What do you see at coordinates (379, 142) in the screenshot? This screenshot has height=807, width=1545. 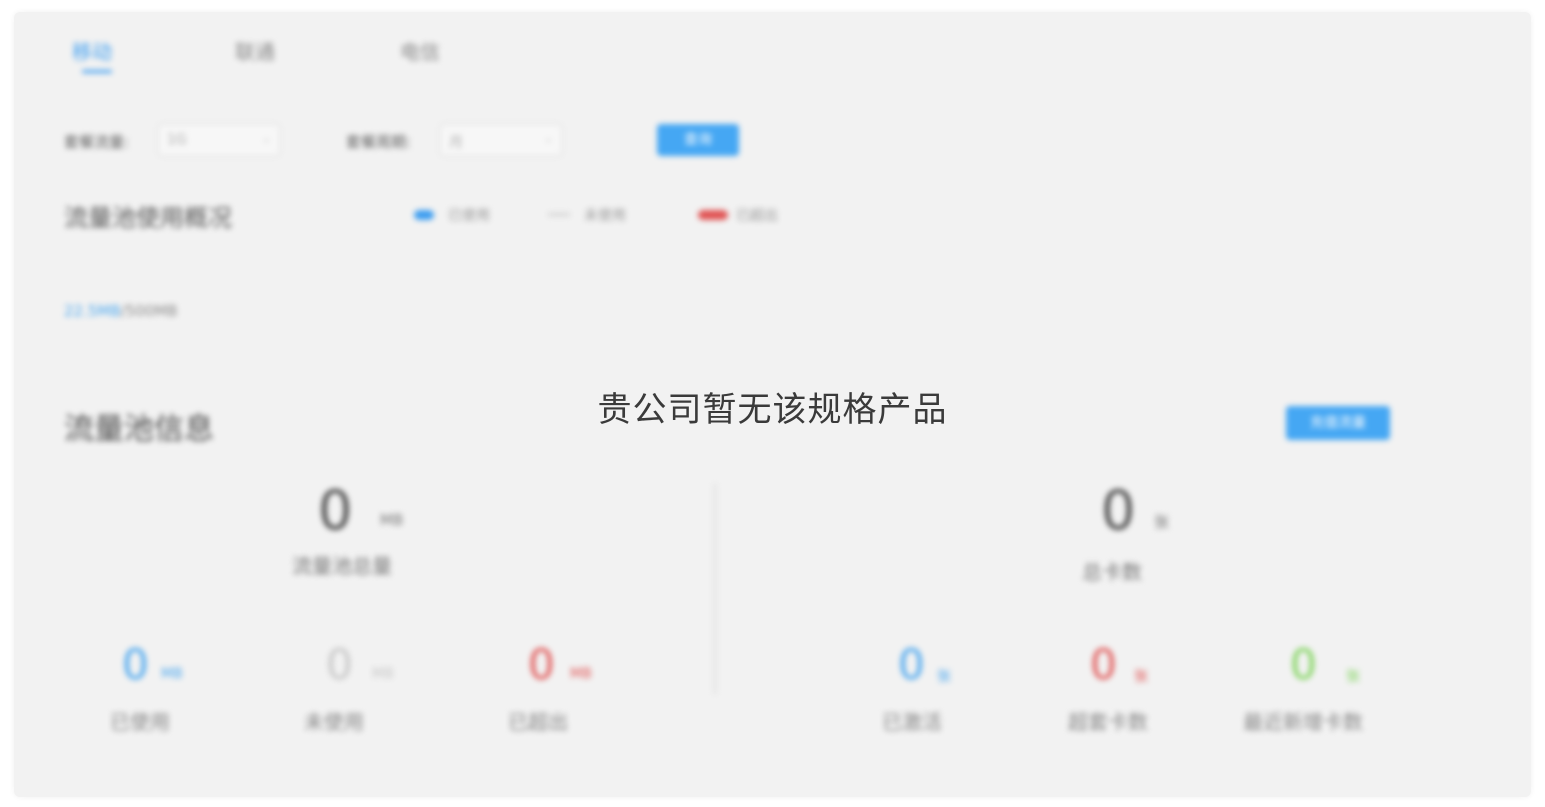 I see `period-filter-label: 套餐周期:` at bounding box center [379, 142].